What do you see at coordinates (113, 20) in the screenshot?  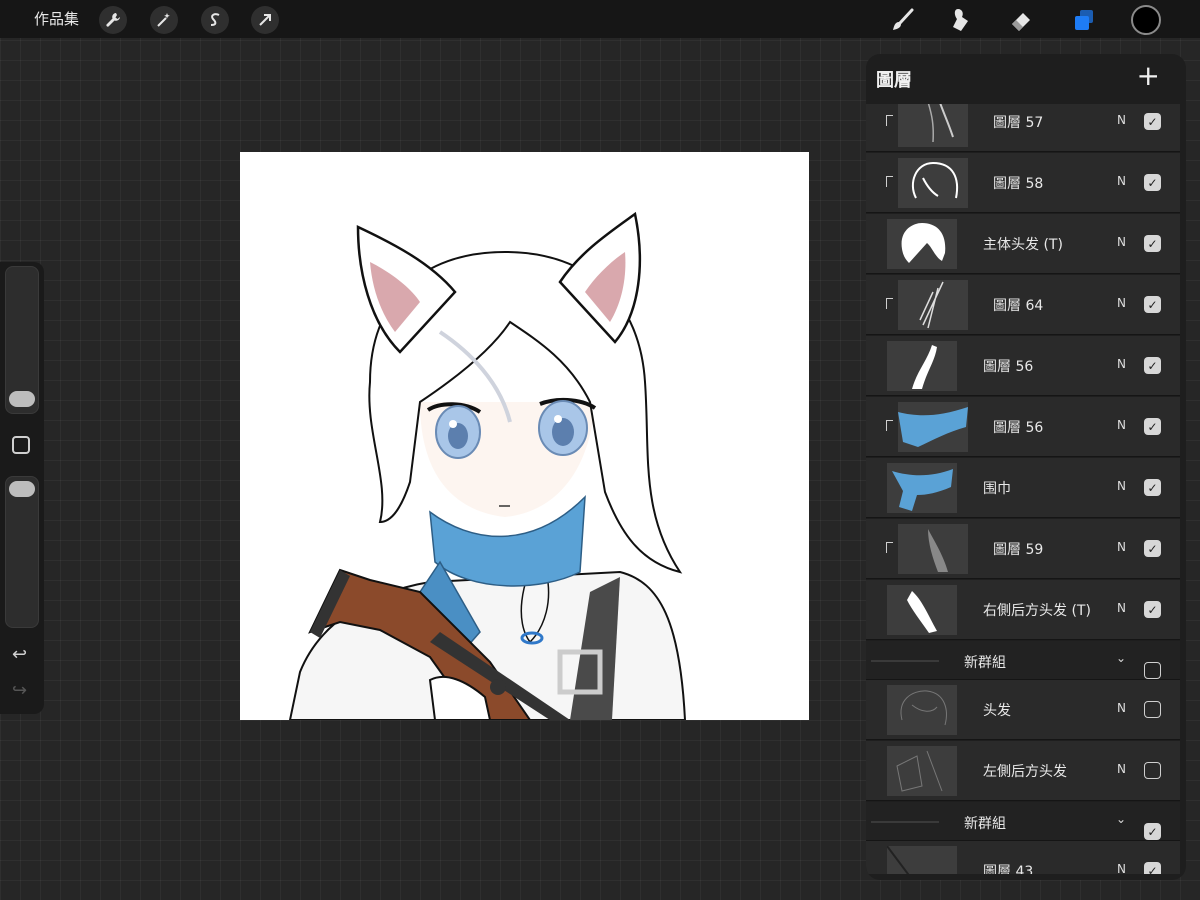 I see `wrench-icon` at bounding box center [113, 20].